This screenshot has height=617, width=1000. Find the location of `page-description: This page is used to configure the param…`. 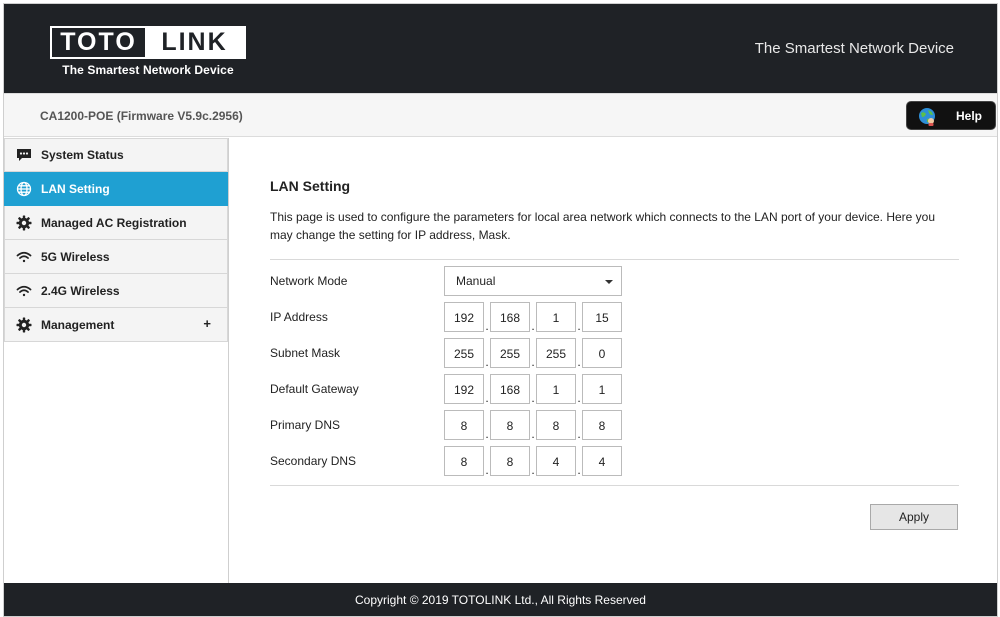

page-description: This page is used to configure the param… is located at coordinates (603, 226).